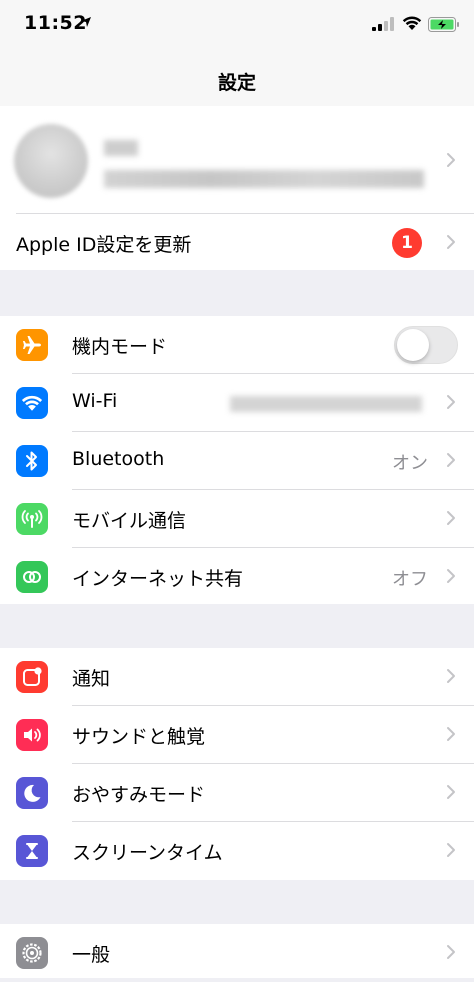 The width and height of the screenshot is (474, 982). I want to click on personal-hotspot-label: インターネット共有, so click(158, 579).